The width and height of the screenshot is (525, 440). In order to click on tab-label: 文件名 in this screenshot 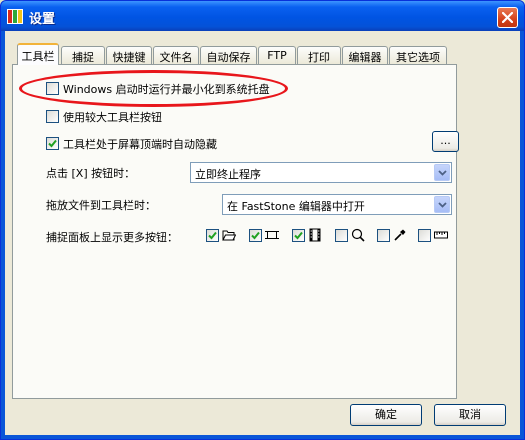, I will do `click(176, 57)`.